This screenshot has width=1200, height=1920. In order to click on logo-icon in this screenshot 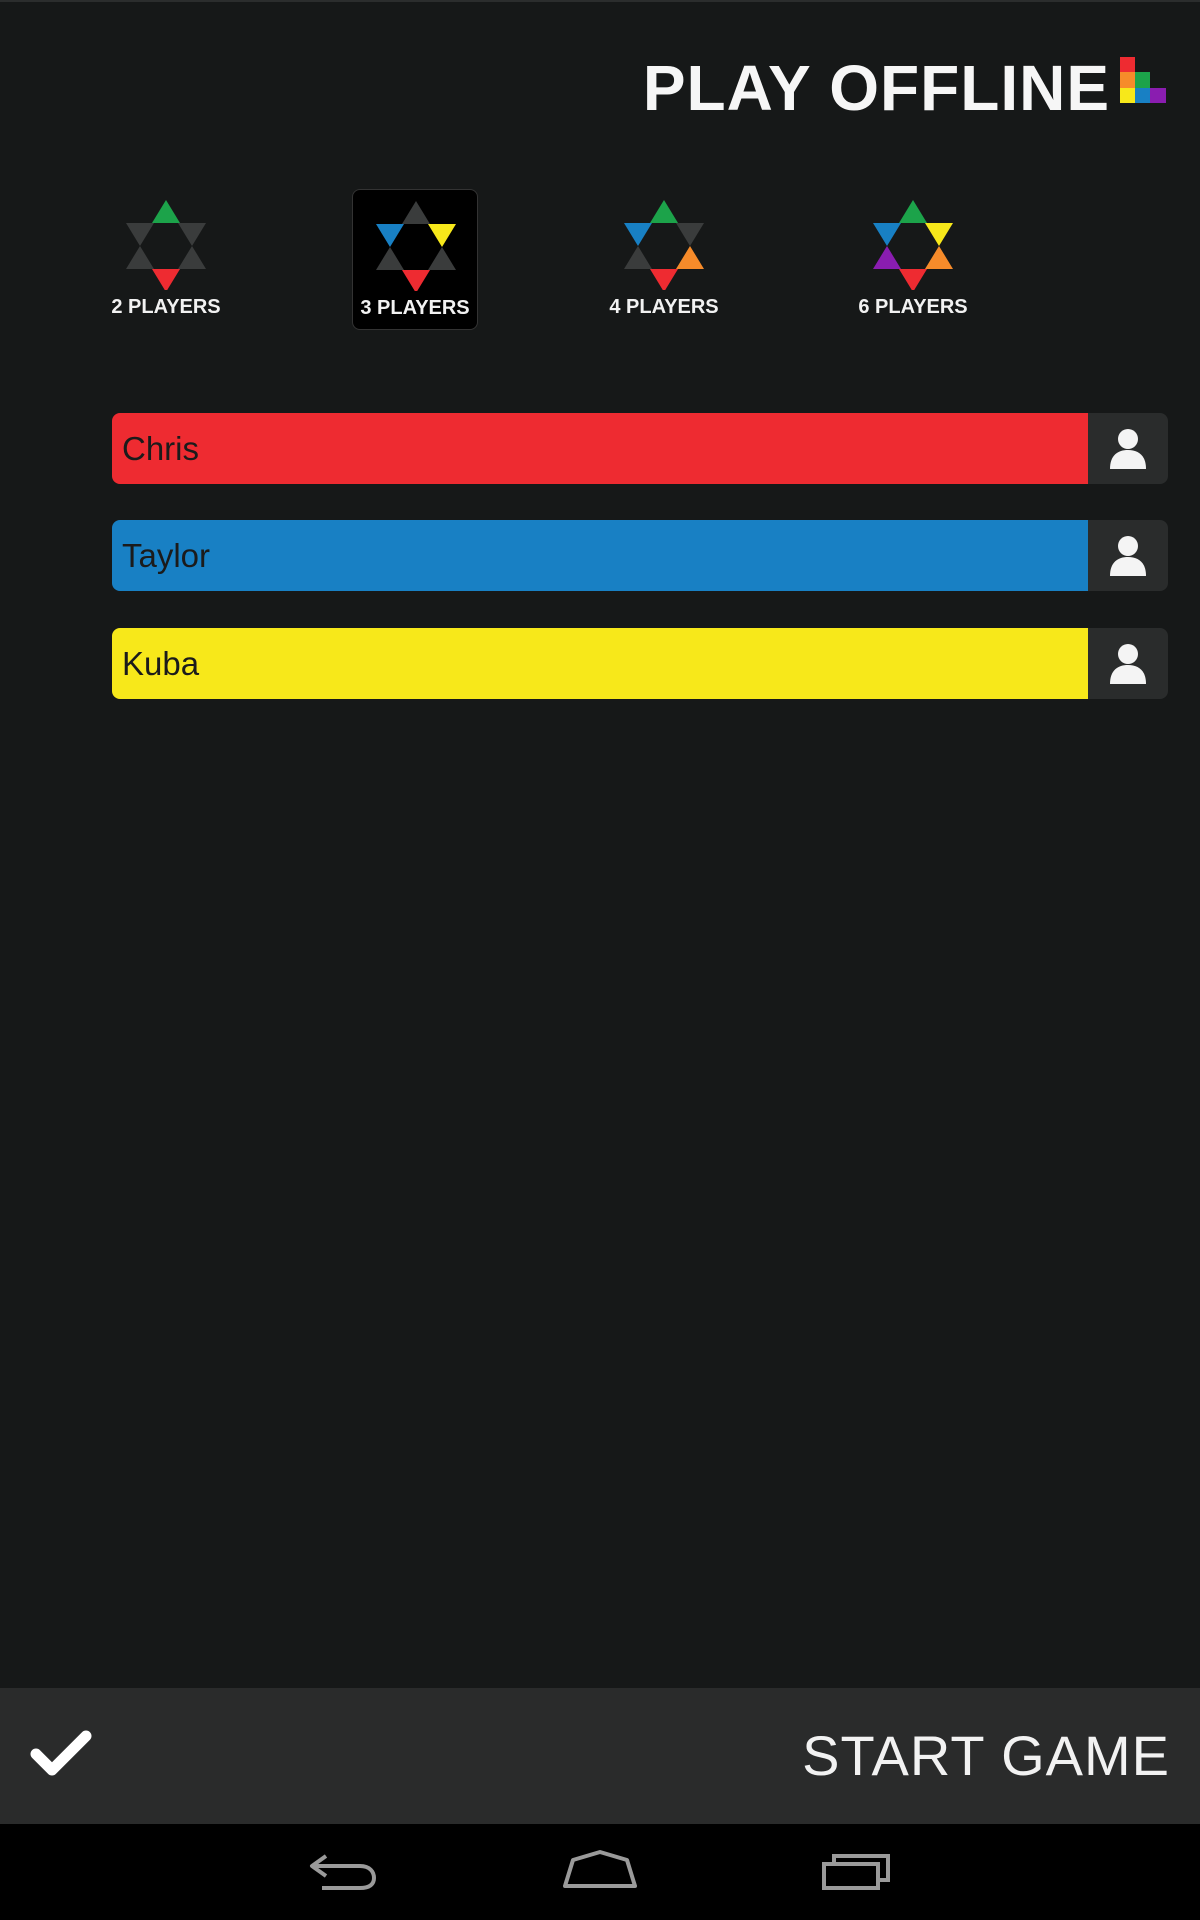, I will do `click(1143, 80)`.